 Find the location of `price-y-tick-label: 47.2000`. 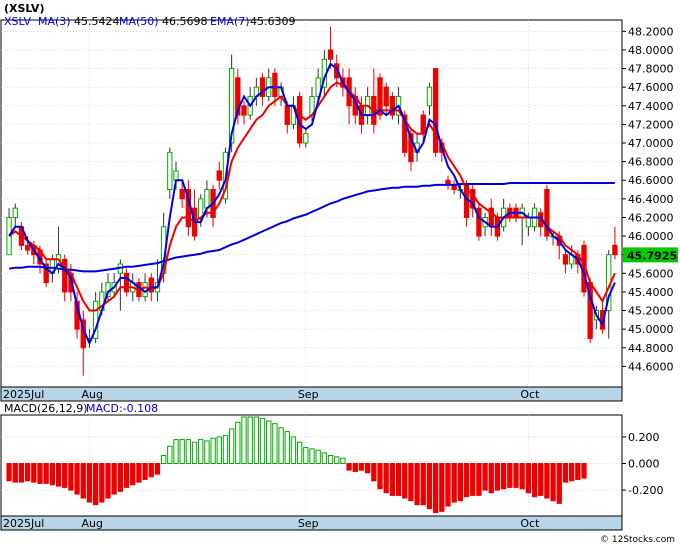

price-y-tick-label: 47.2000 is located at coordinates (651, 124).